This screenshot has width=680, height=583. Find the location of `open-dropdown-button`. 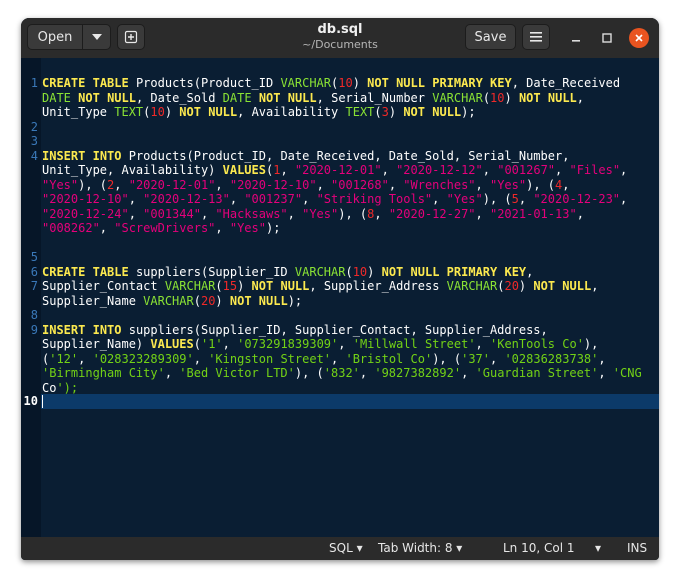

open-dropdown-button is located at coordinates (96, 37).